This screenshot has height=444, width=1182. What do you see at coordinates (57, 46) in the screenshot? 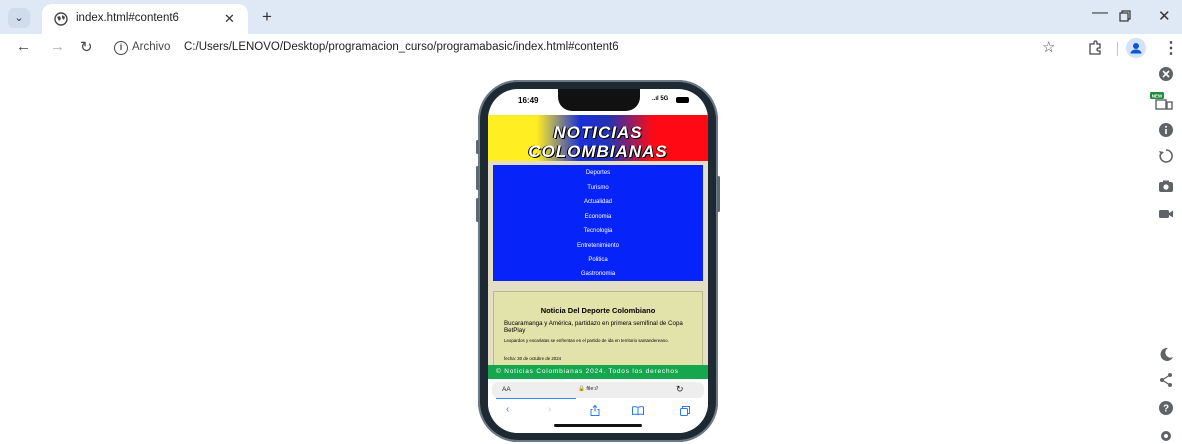
I see `forward-arrow-icon: →` at bounding box center [57, 46].